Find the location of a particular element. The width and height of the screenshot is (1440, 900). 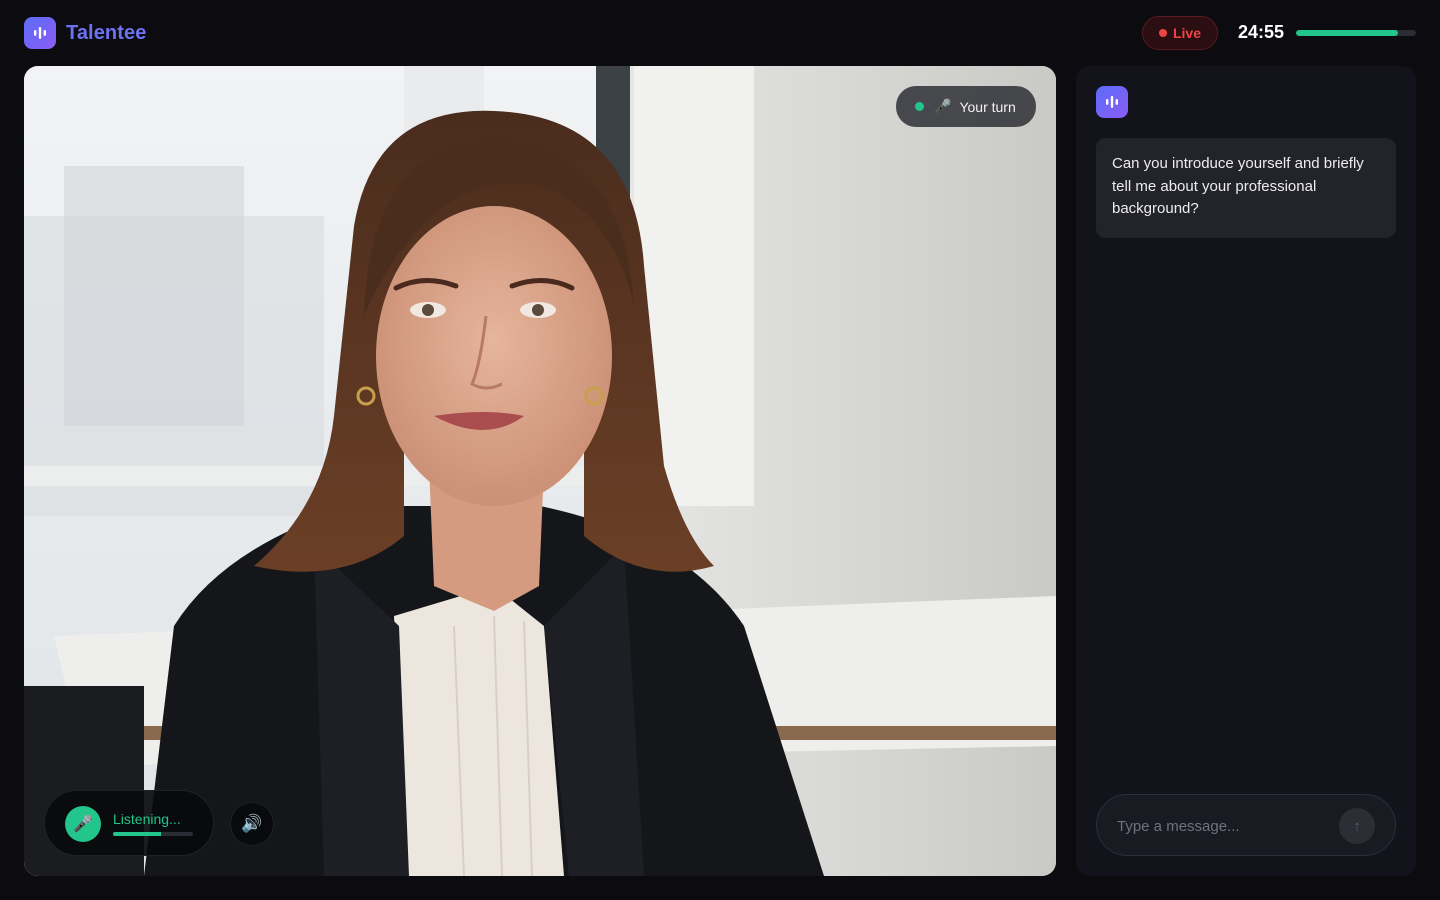

time-progress-bar is located at coordinates (1356, 33).